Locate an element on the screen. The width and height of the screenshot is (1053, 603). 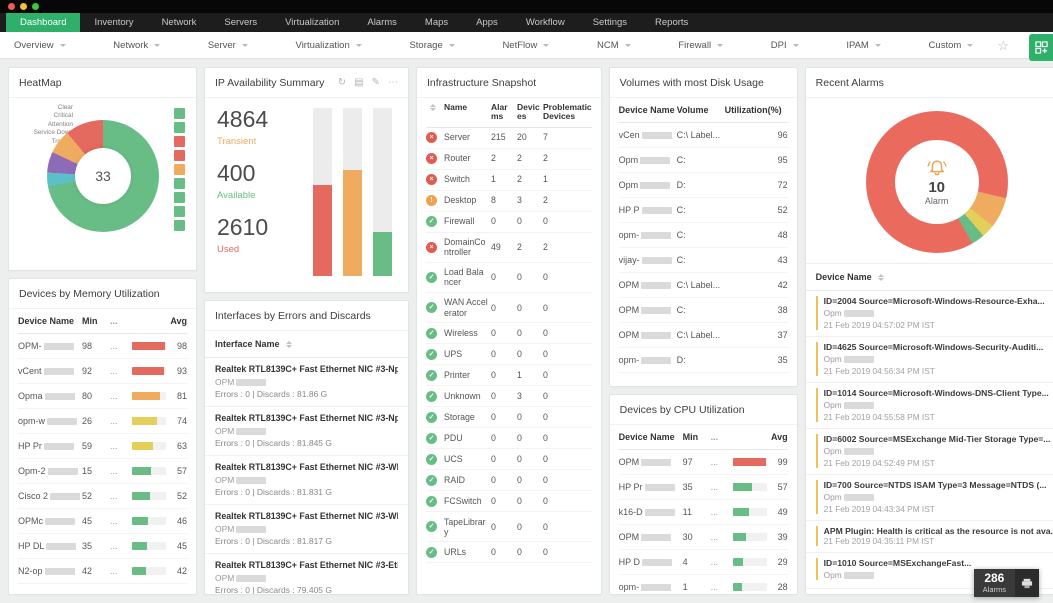
dashboard-tab: Network is located at coordinates (137, 45).